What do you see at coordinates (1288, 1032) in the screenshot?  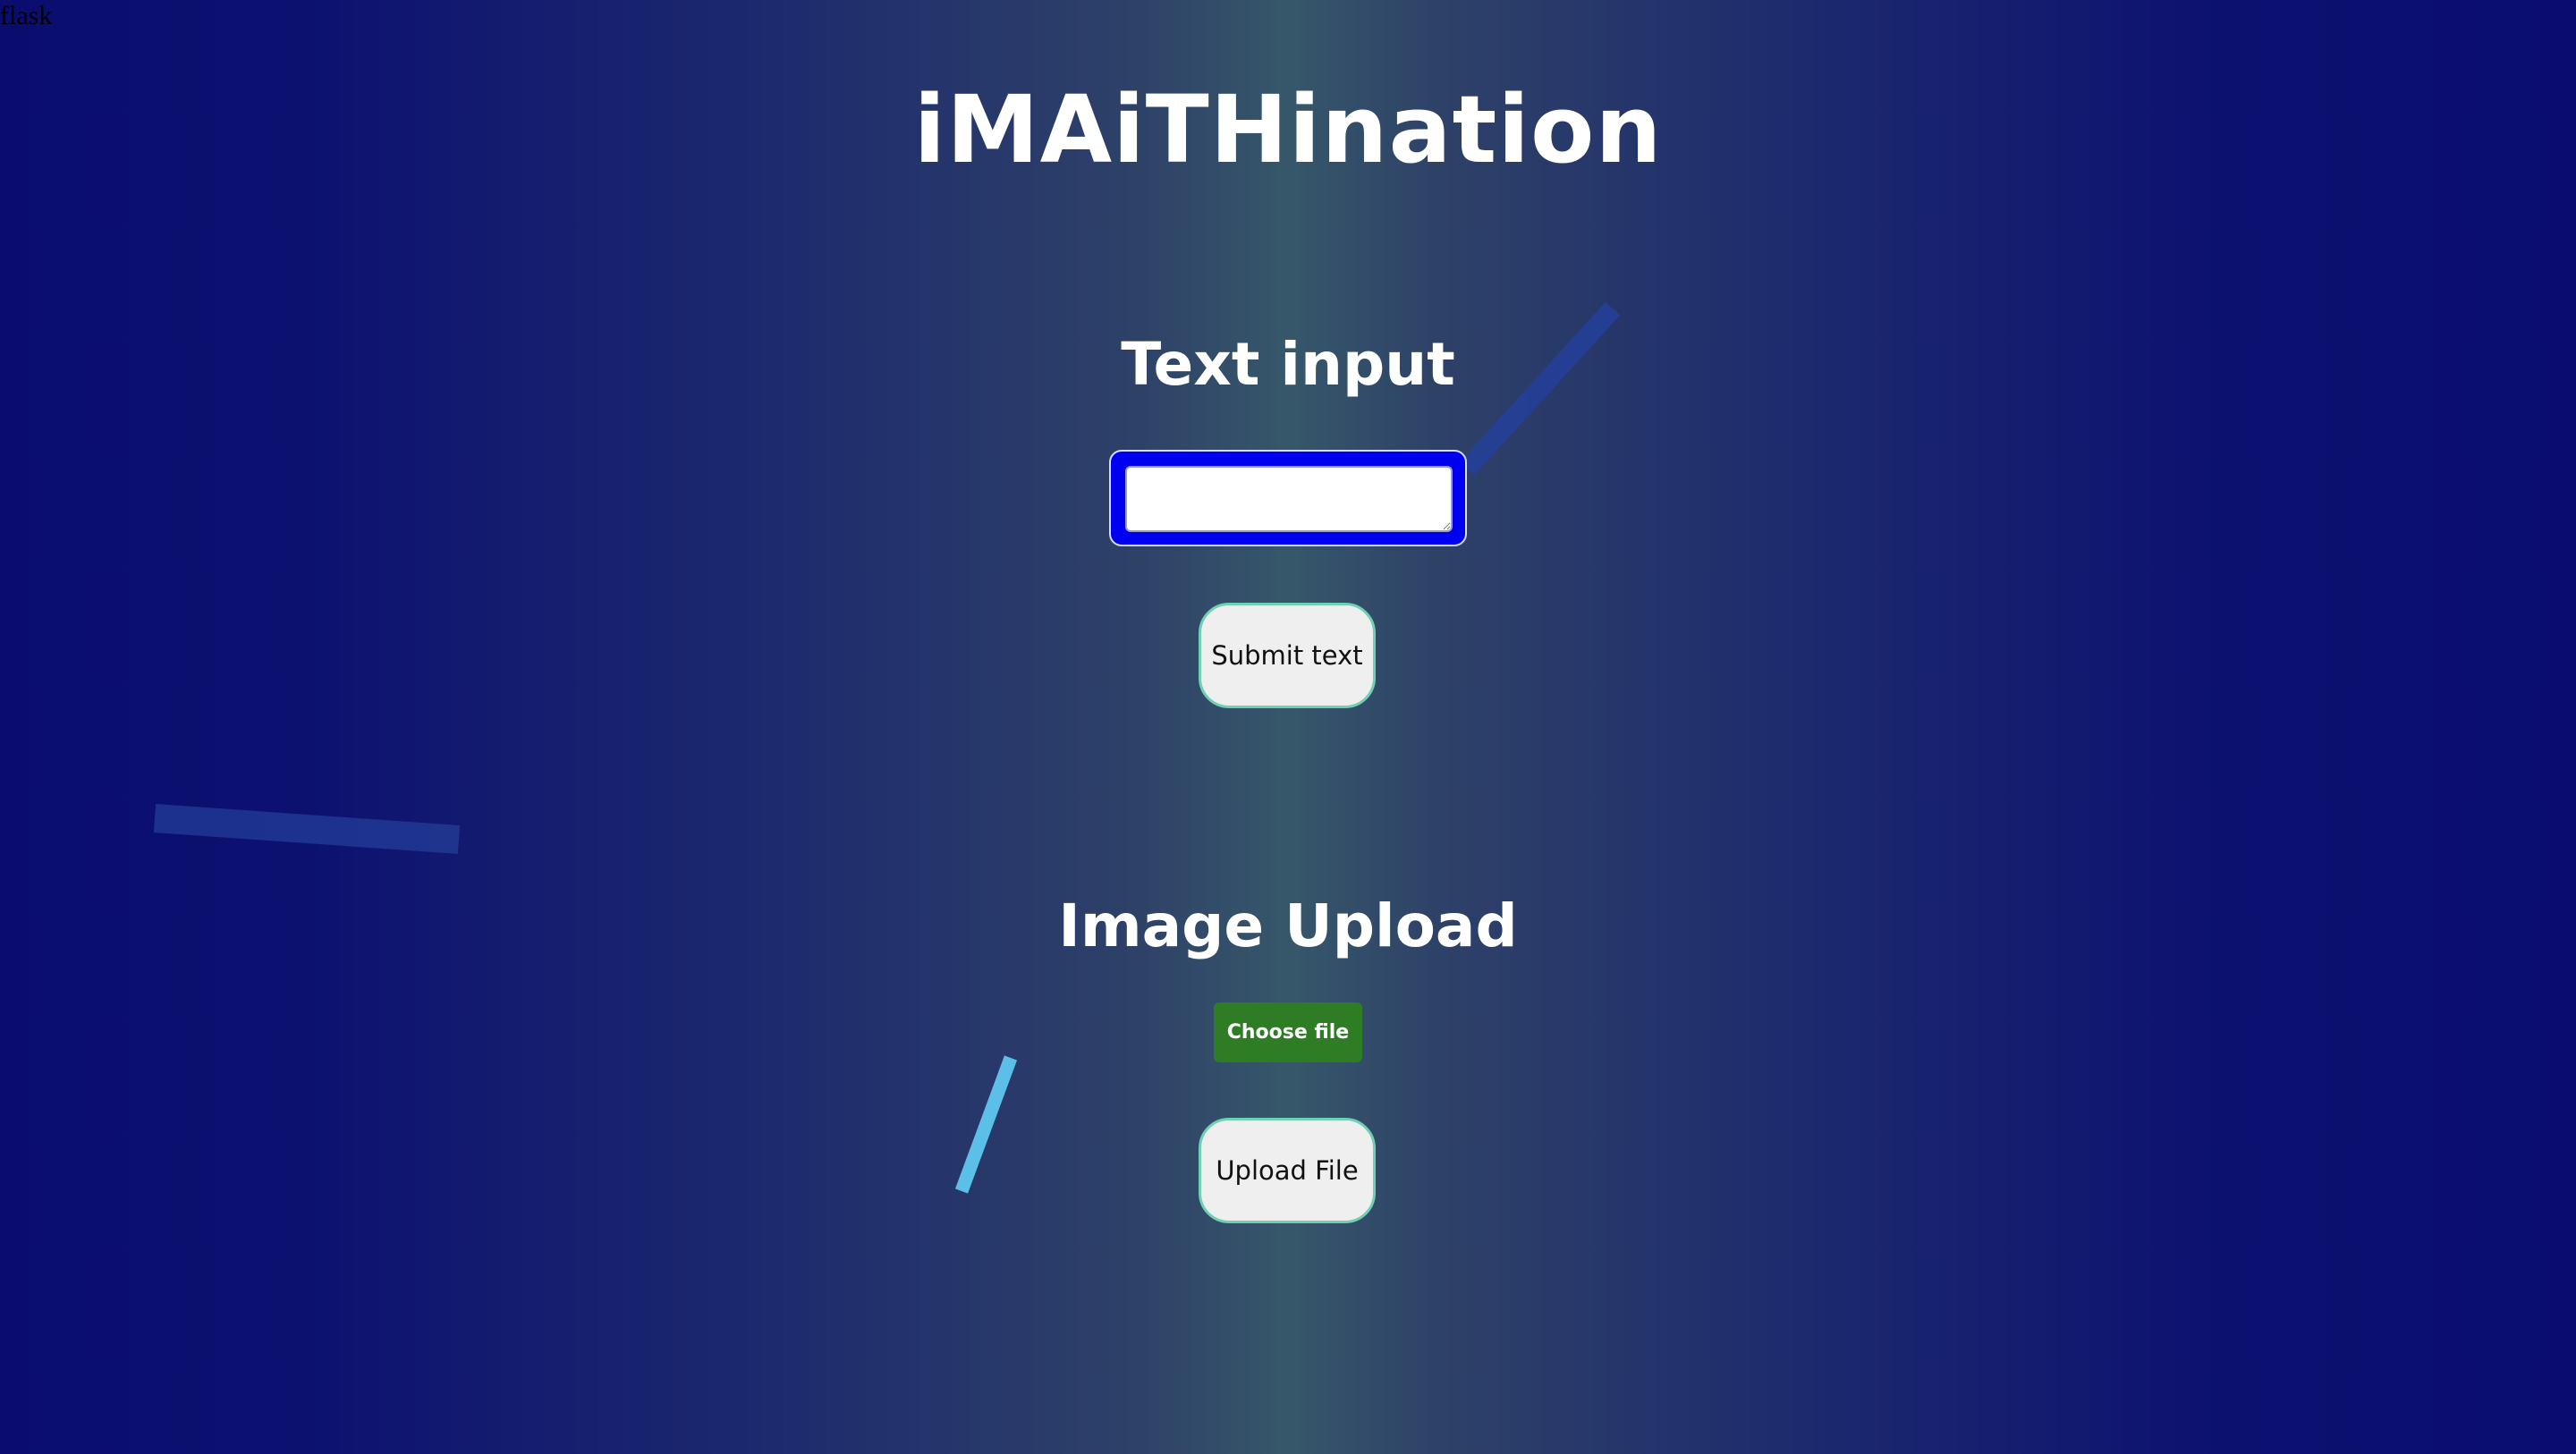 I see `choose-file-button: Choose file` at bounding box center [1288, 1032].